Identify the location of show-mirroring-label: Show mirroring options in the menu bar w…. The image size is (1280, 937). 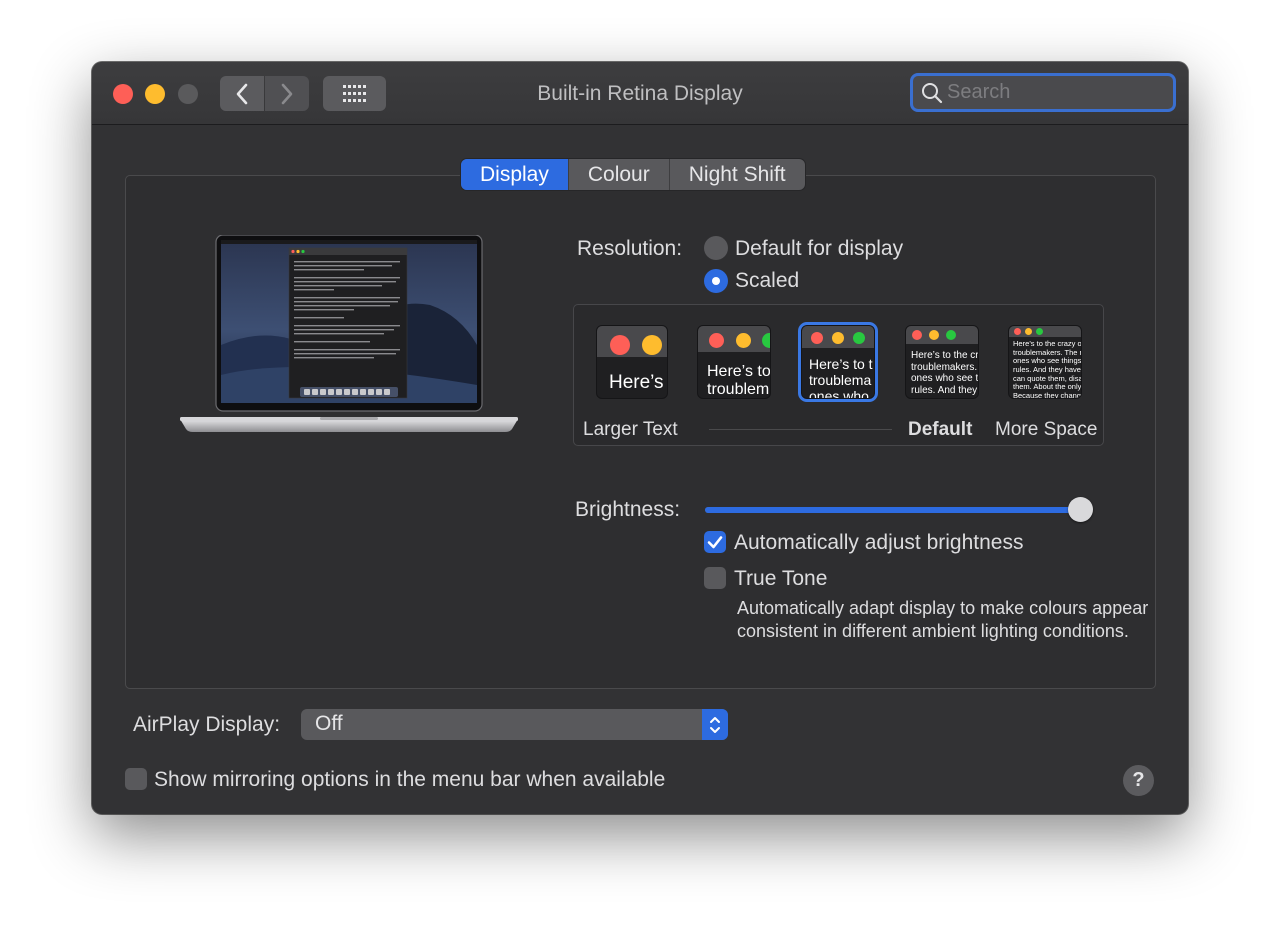
(409, 780).